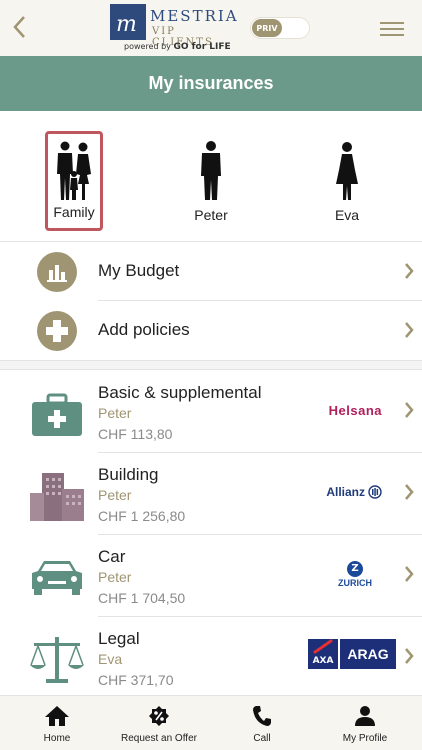  What do you see at coordinates (211, 215) in the screenshot?
I see `person-label: Peter` at bounding box center [211, 215].